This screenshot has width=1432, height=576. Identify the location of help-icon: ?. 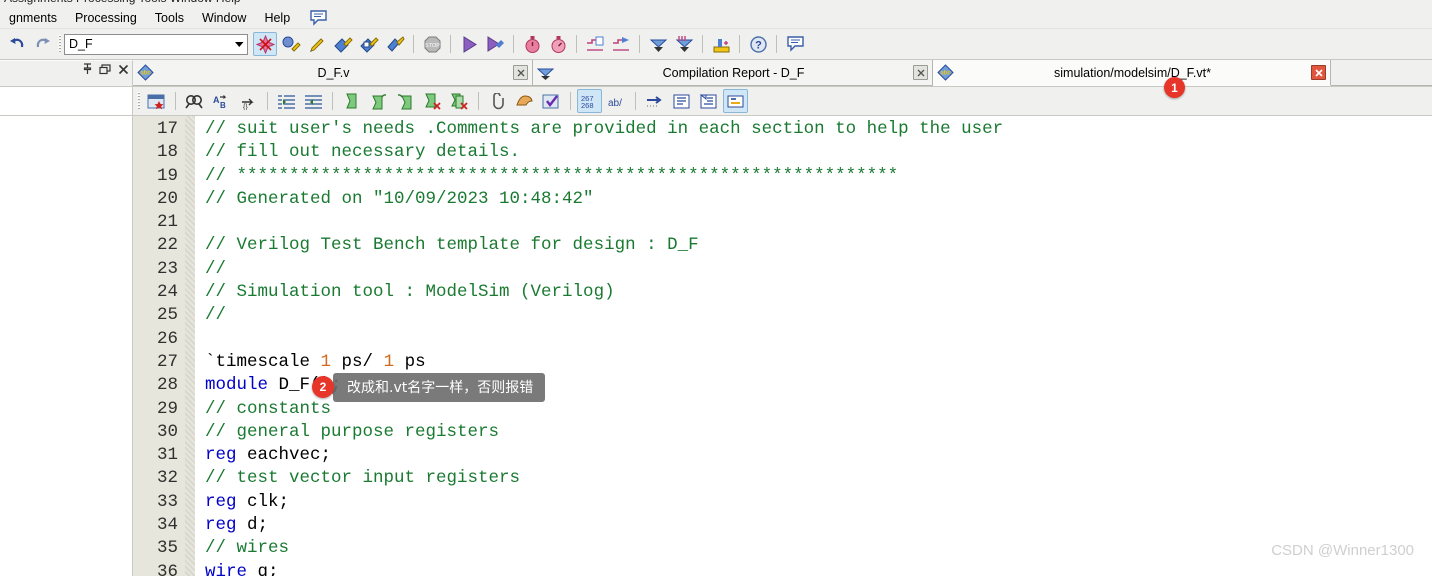
(758, 44).